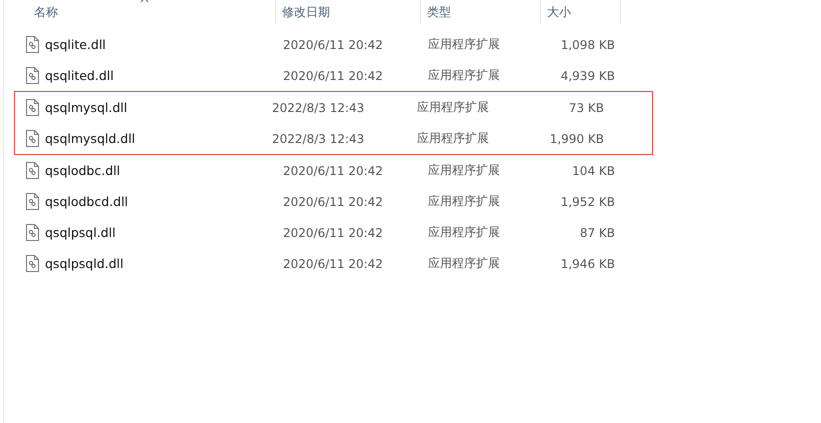 This screenshot has height=423, width=821. Describe the element at coordinates (587, 201) in the screenshot. I see `file-size: 1,952 KB` at that location.